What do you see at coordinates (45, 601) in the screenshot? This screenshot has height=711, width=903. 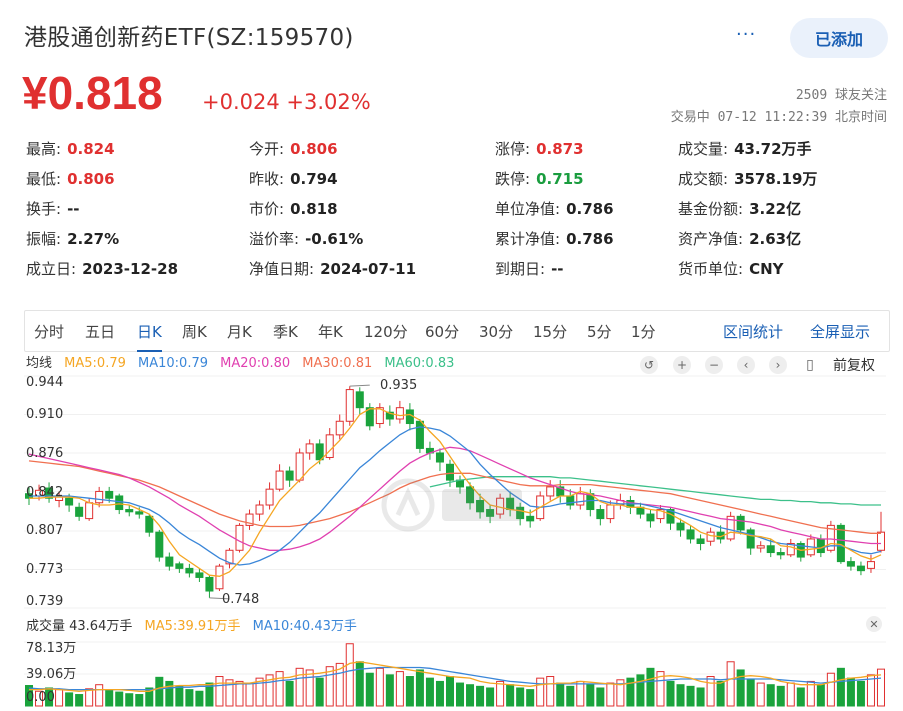 I see `y-tick-label: 0.739` at bounding box center [45, 601].